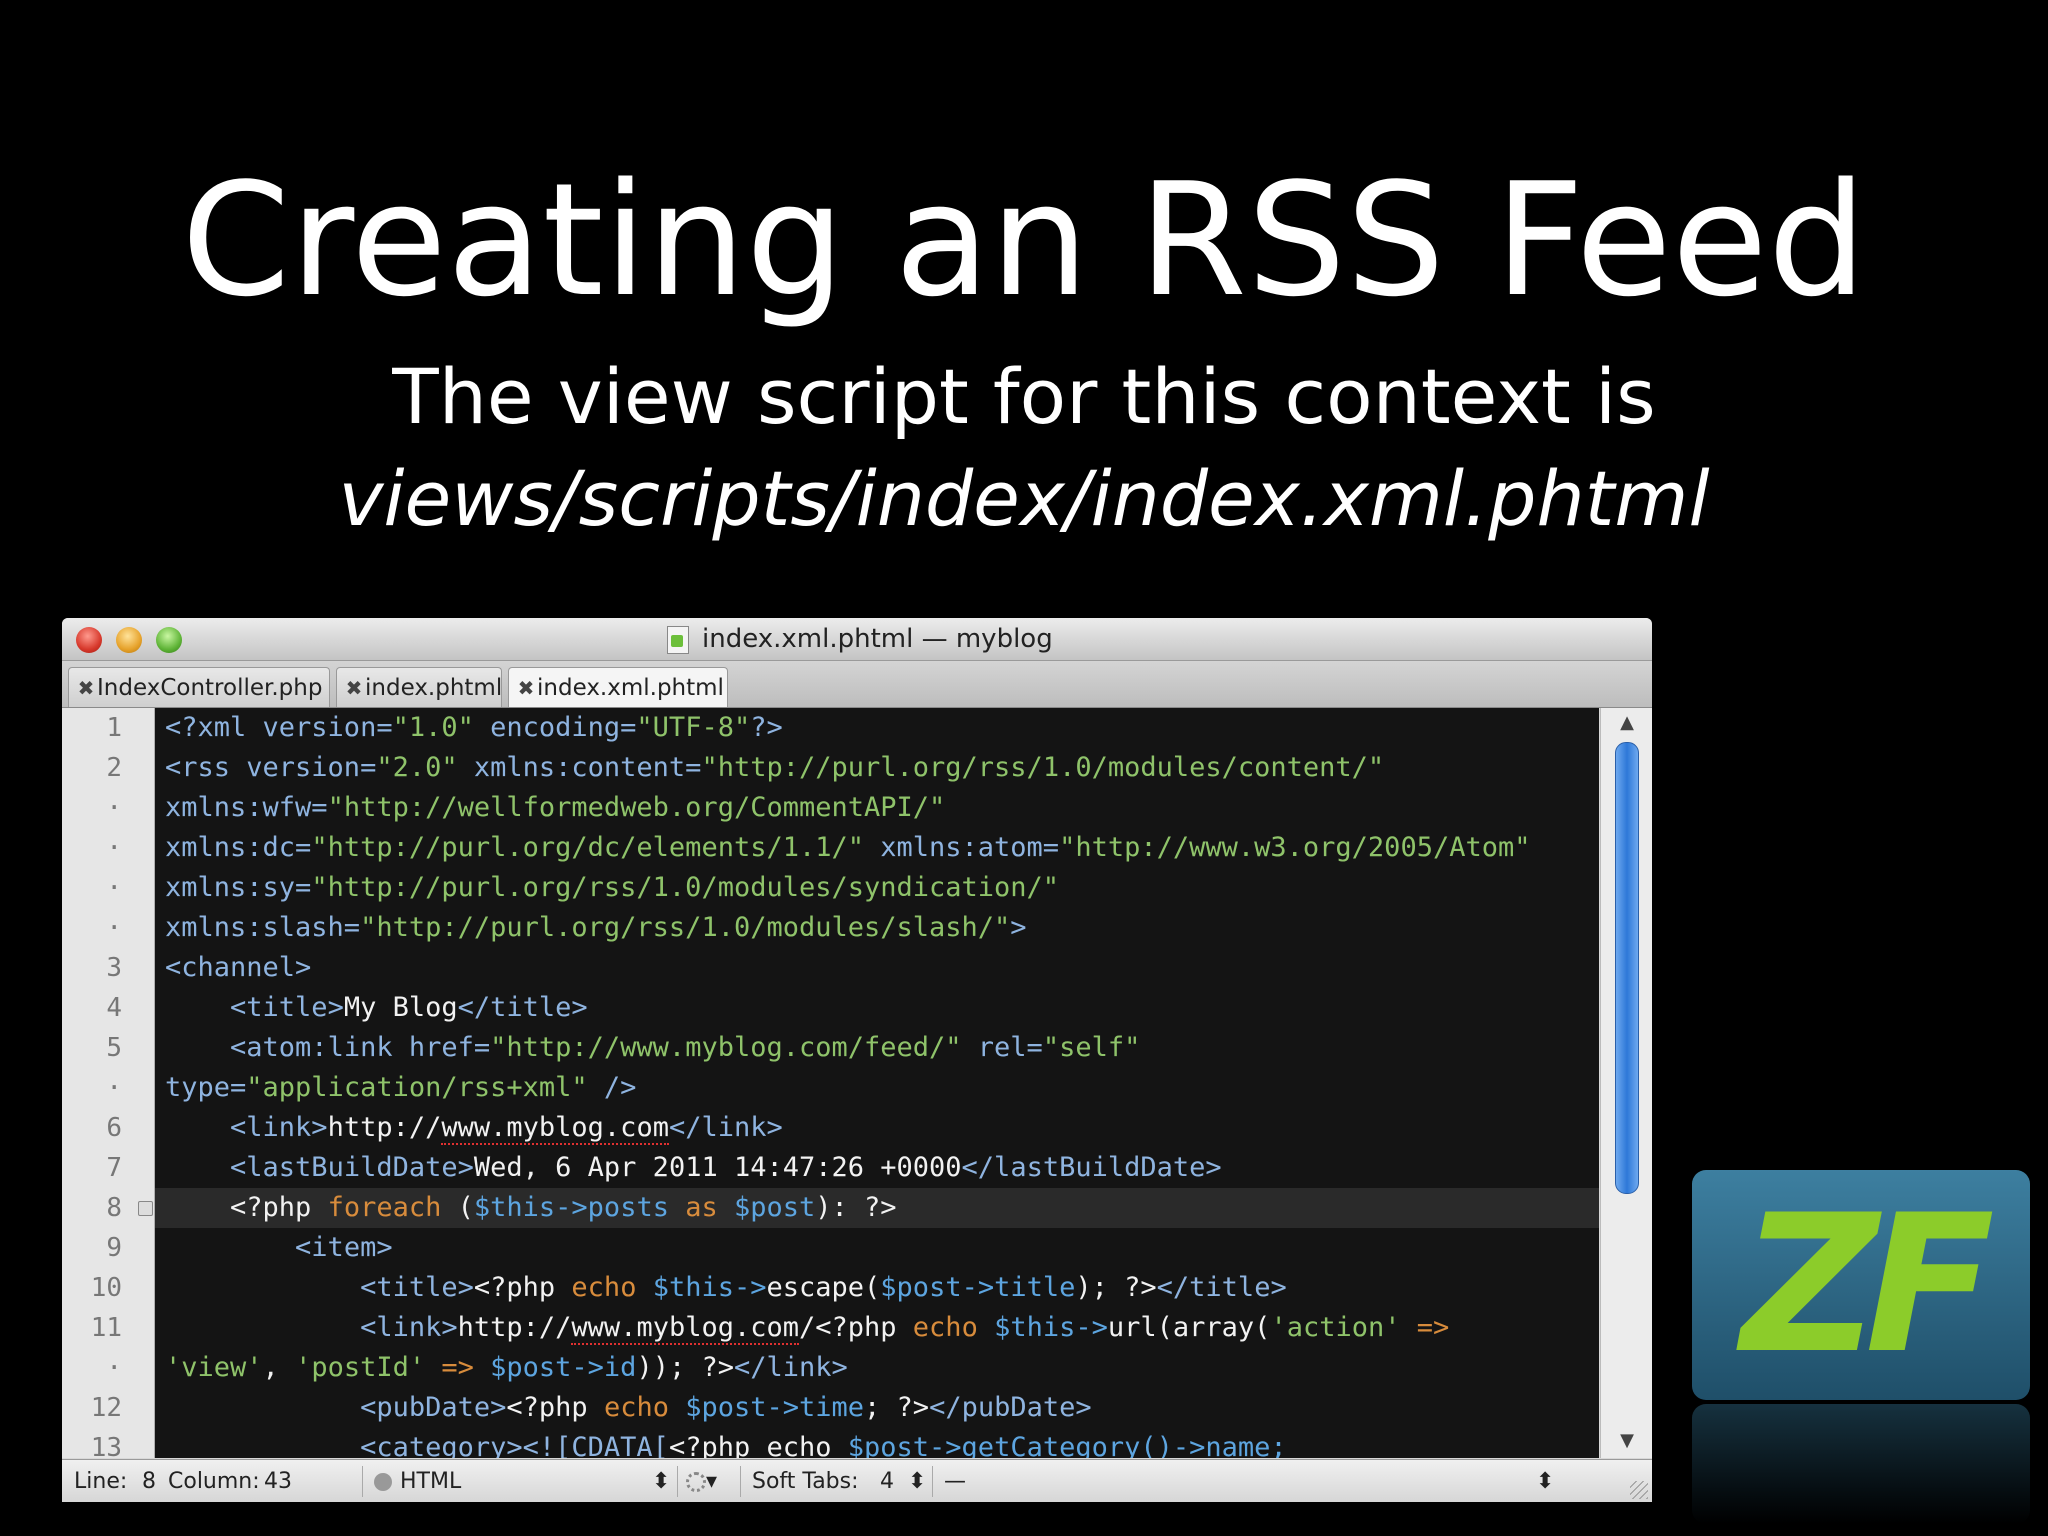 The image size is (2048, 1536). What do you see at coordinates (955, 1481) in the screenshot?
I see `symbol-selector: —` at bounding box center [955, 1481].